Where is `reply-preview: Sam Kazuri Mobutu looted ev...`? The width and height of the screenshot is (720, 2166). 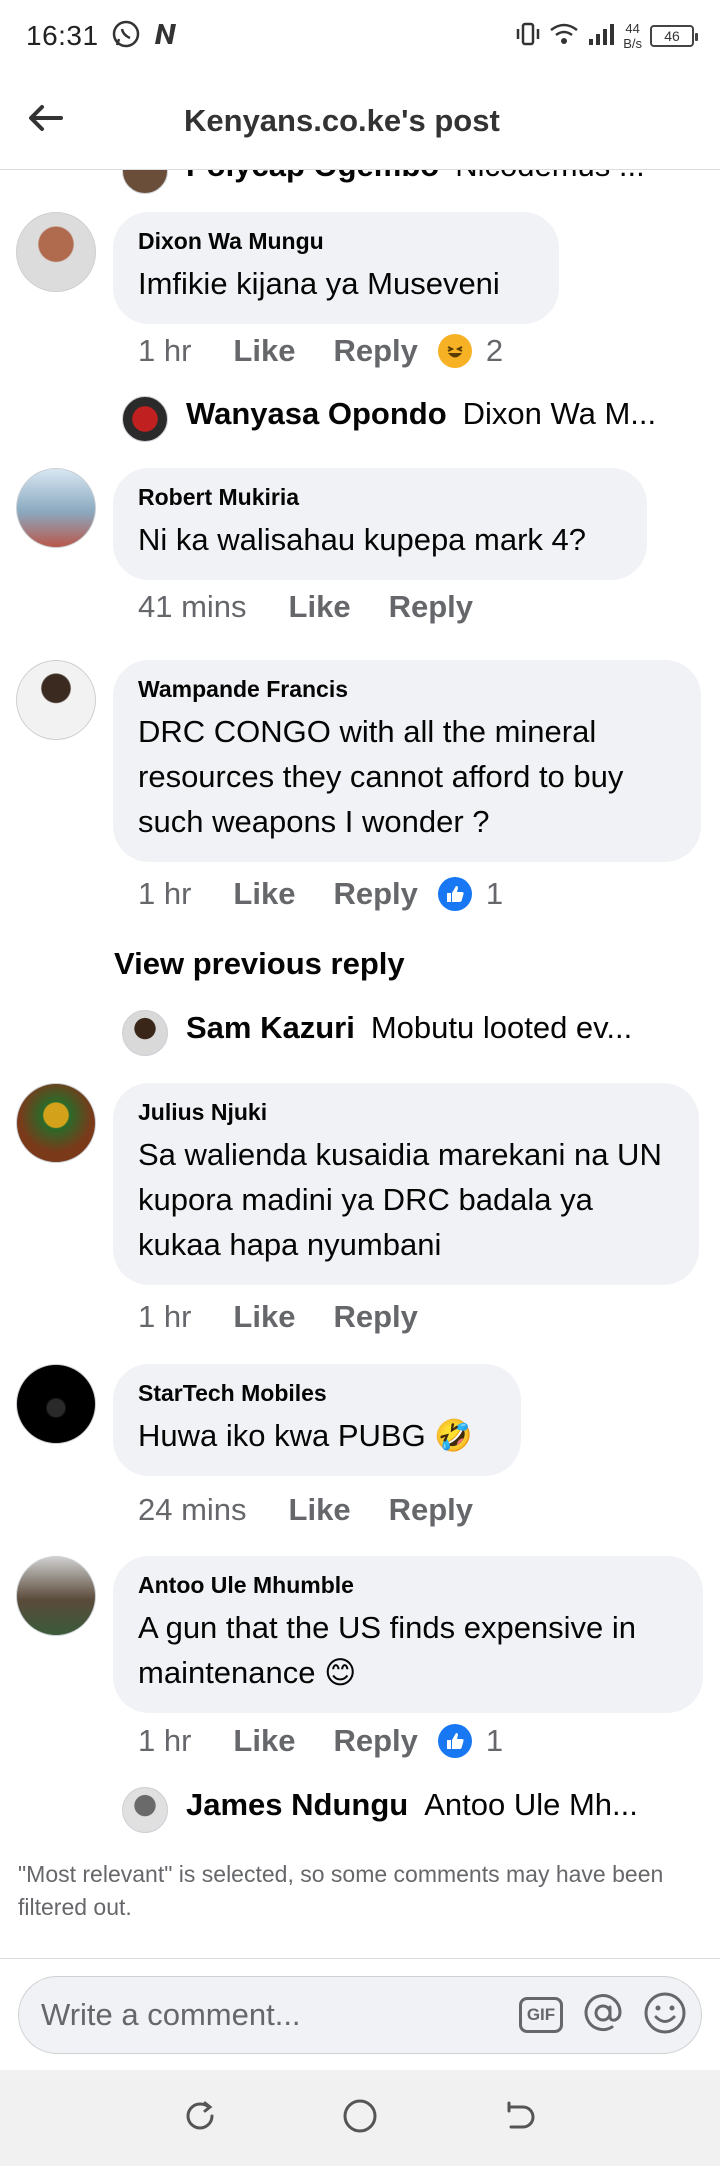
reply-preview: Sam Kazuri Mobutu looted ev... is located at coordinates (377, 1033).